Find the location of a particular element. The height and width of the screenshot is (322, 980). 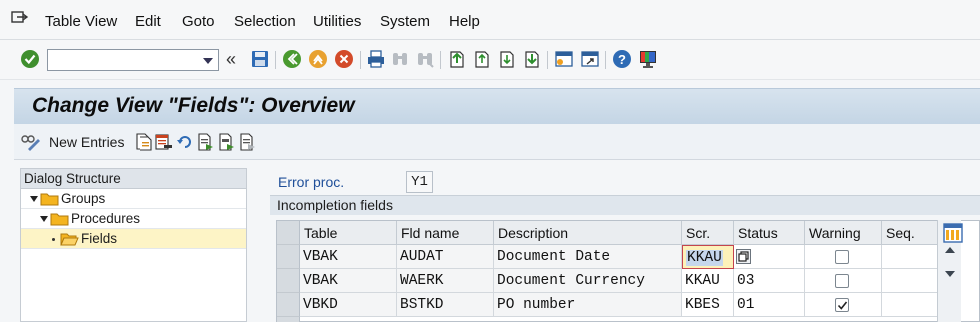

tree-node-label: Procedures is located at coordinates (106, 218).